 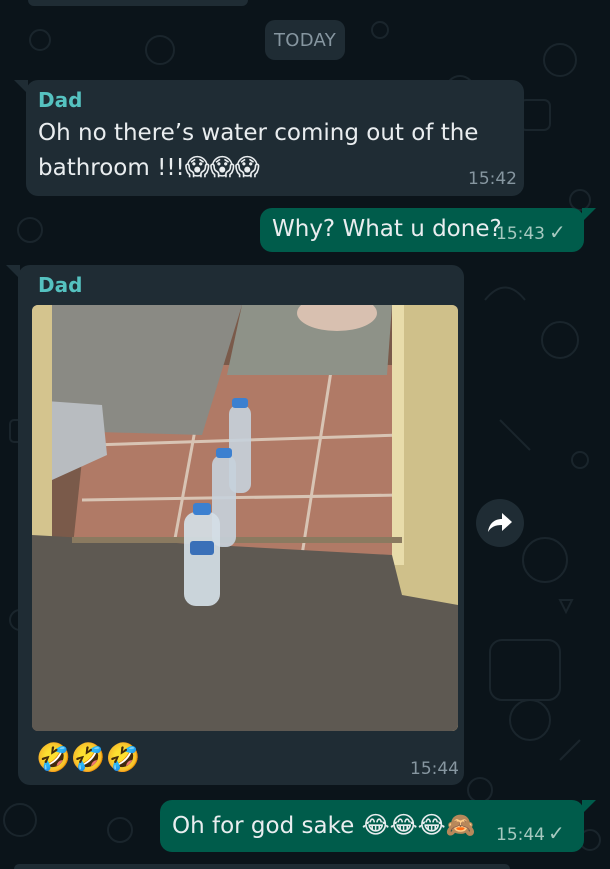 I want to click on laughing-monkey-emoji: 😂😂😂🙈, so click(x=418, y=825).